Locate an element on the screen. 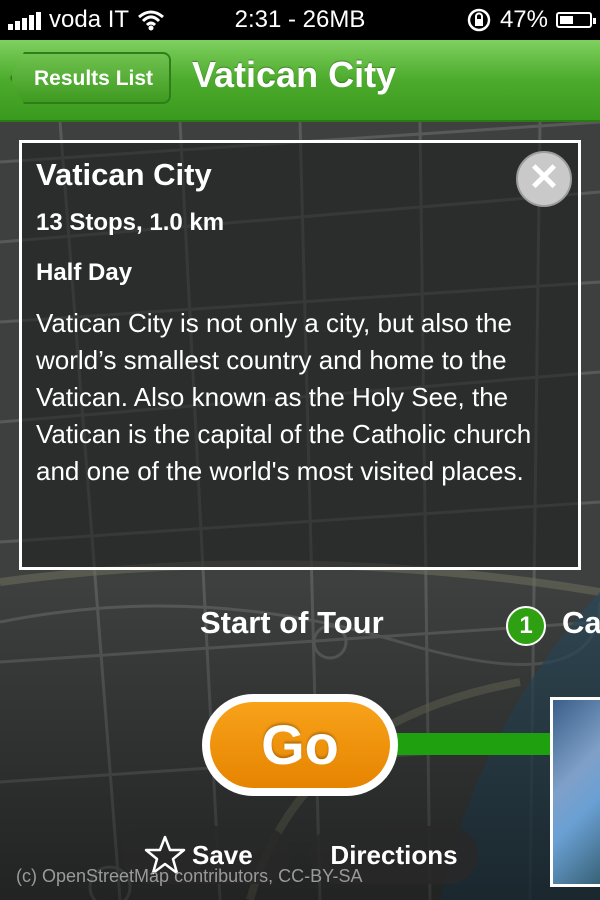 This screenshot has height=900, width=600. route-connector is located at coordinates (475, 744).